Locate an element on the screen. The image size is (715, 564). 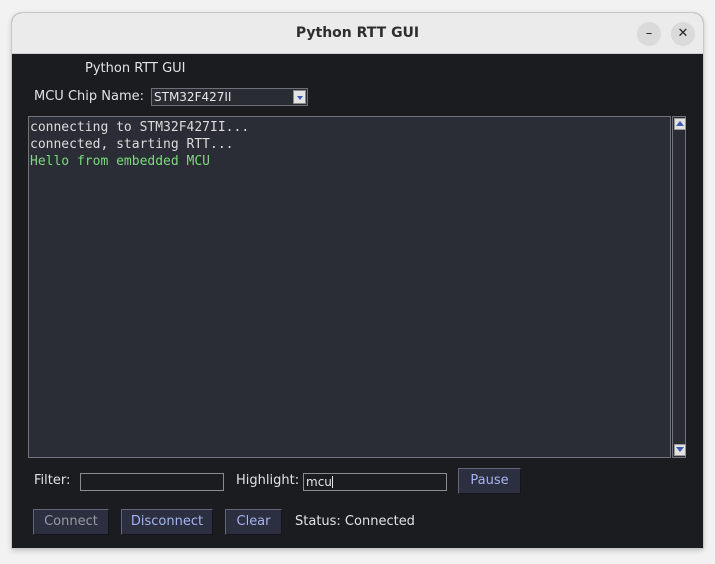
chevron-down-icon is located at coordinates (299, 97).